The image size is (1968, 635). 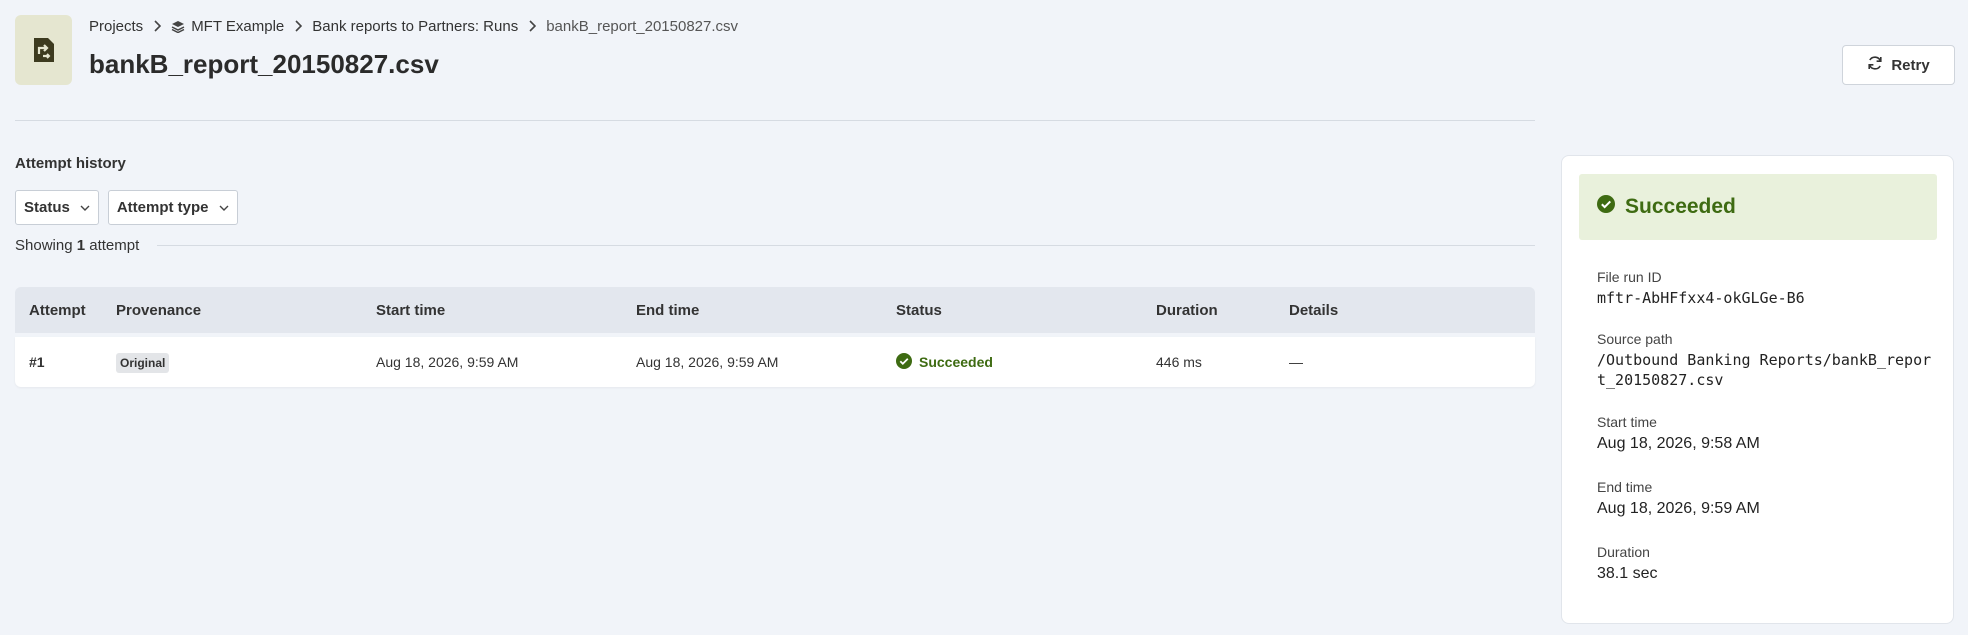 I want to click on start-time-value: Aug 18, 2026, 9:58 AM, so click(x=1678, y=443).